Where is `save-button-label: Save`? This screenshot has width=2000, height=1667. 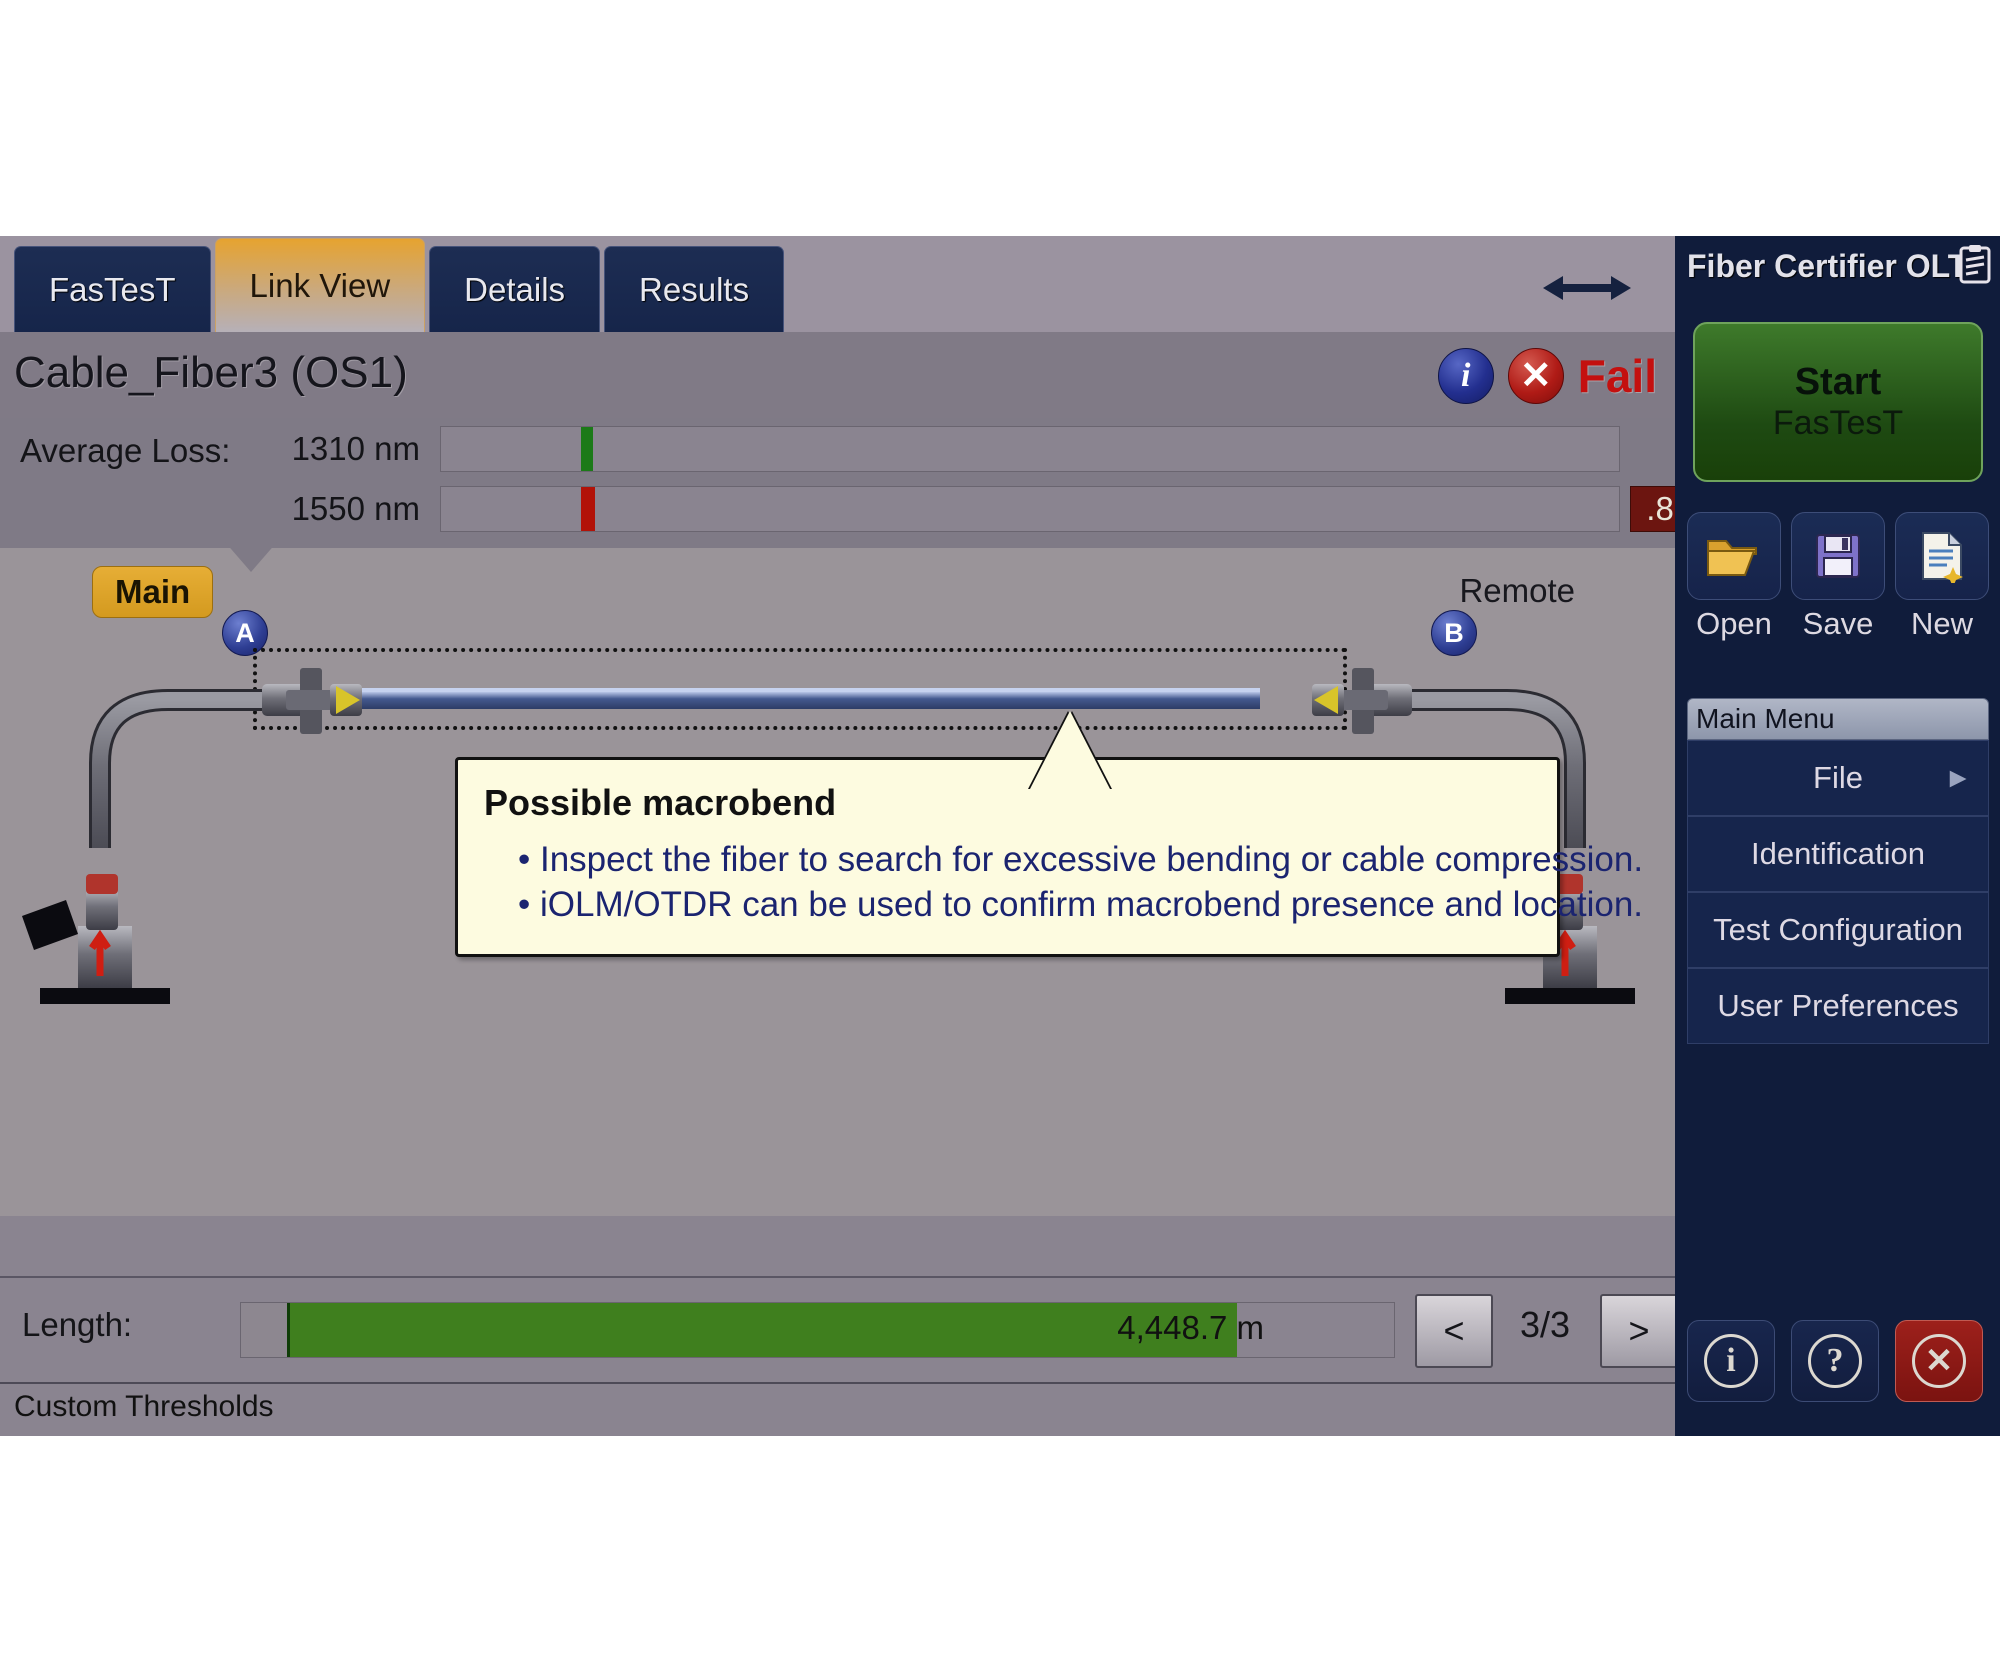 save-button-label: Save is located at coordinates (1838, 623).